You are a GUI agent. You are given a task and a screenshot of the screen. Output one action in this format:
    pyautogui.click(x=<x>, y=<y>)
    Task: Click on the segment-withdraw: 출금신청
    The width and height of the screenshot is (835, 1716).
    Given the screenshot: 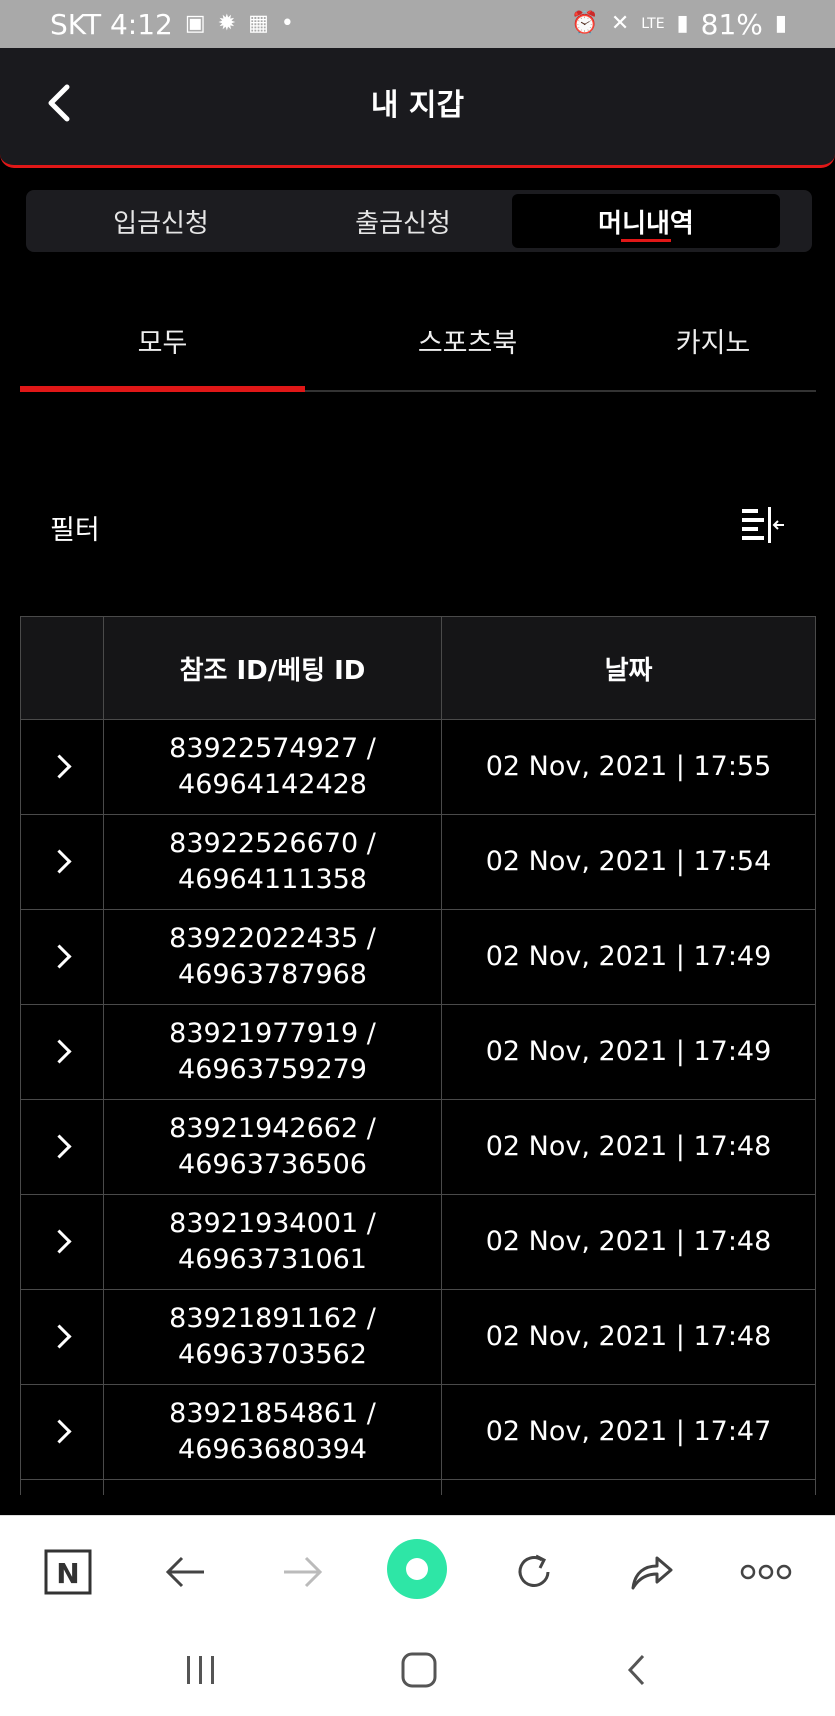 What is the action you would take?
    pyautogui.click(x=403, y=221)
    